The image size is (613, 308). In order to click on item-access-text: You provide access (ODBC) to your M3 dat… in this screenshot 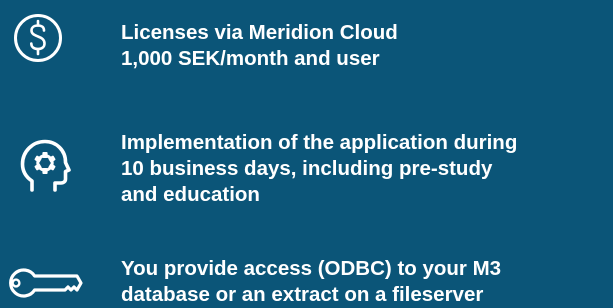, I will do `click(311, 282)`.